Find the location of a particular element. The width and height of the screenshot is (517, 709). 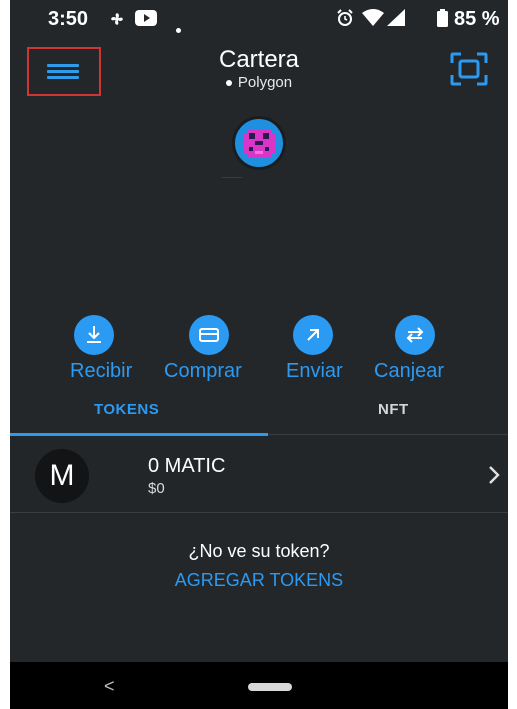

token-amount: 0 MATIC is located at coordinates (187, 466).